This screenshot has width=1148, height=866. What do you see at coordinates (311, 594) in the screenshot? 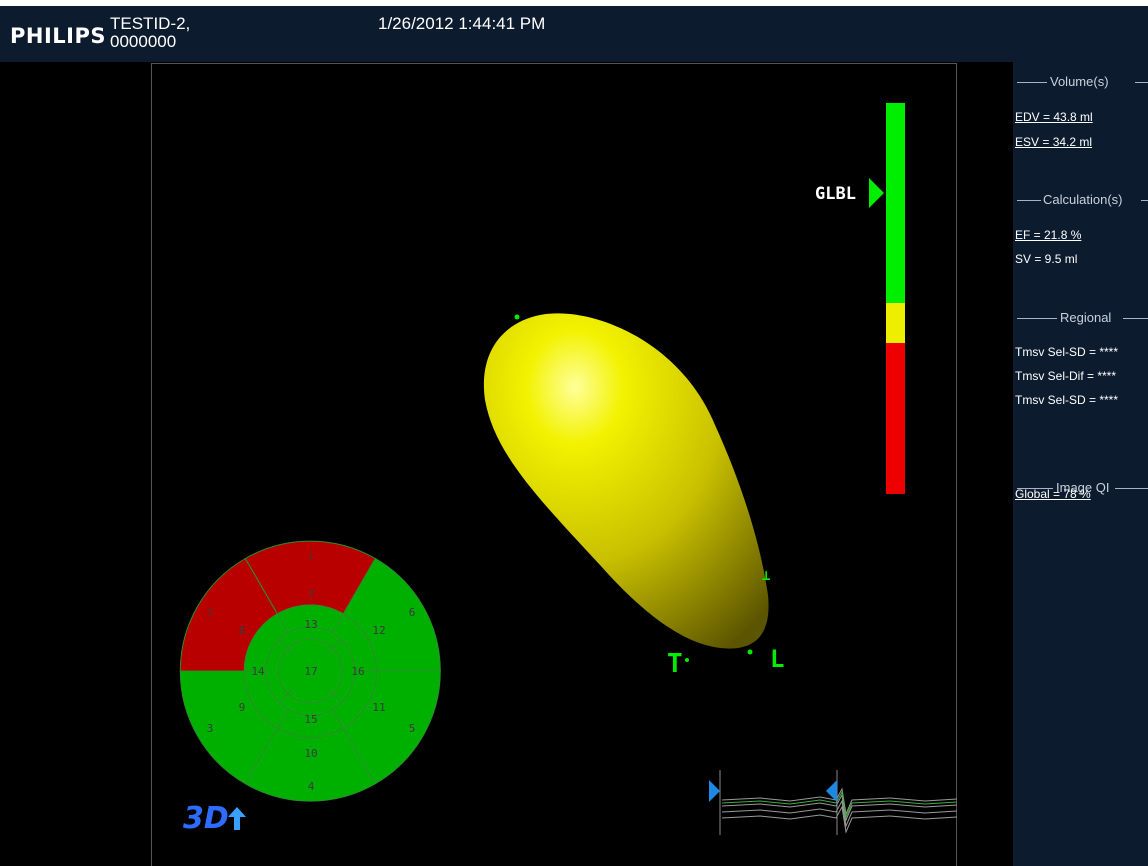
I see `segment-label: 7` at bounding box center [311, 594].